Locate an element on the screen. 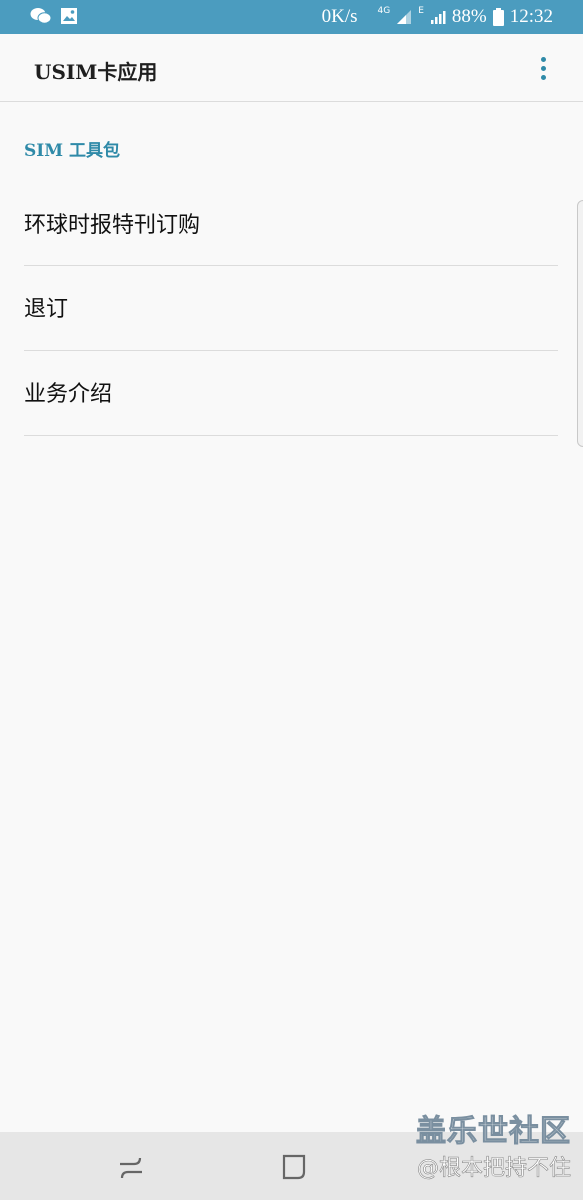  network-type-4g: 4G is located at coordinates (384, 11).